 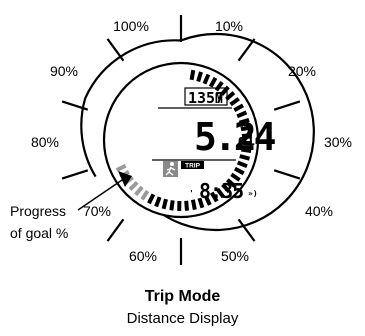 I want to click on percent-label-100: 100%, so click(x=131, y=26).